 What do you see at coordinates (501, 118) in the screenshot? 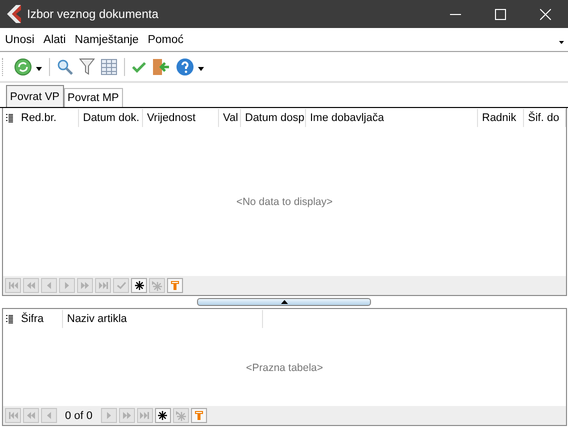
I see `column-header: Radnik` at bounding box center [501, 118].